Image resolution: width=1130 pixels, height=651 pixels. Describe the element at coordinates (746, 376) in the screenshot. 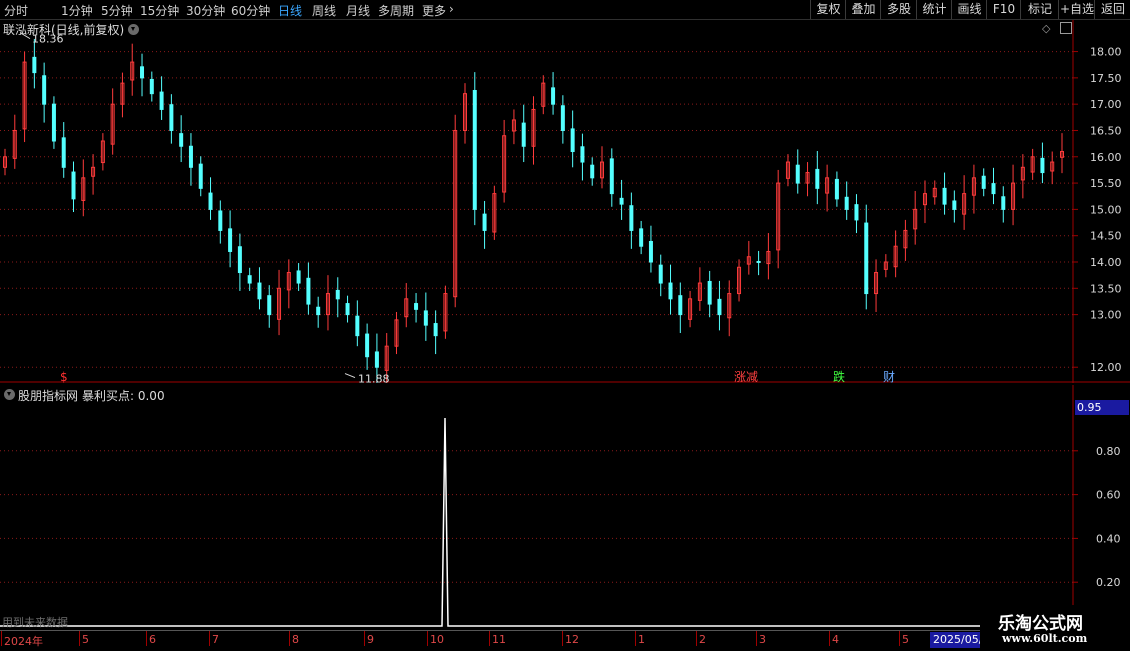

I see `event-mark-1: 涨减` at that location.